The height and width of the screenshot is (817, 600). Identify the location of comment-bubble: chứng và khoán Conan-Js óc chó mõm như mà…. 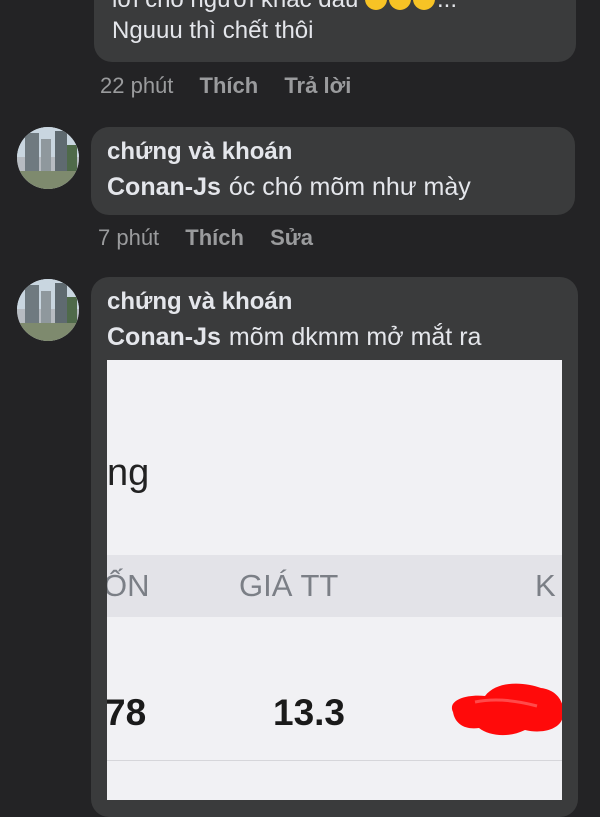
(333, 171).